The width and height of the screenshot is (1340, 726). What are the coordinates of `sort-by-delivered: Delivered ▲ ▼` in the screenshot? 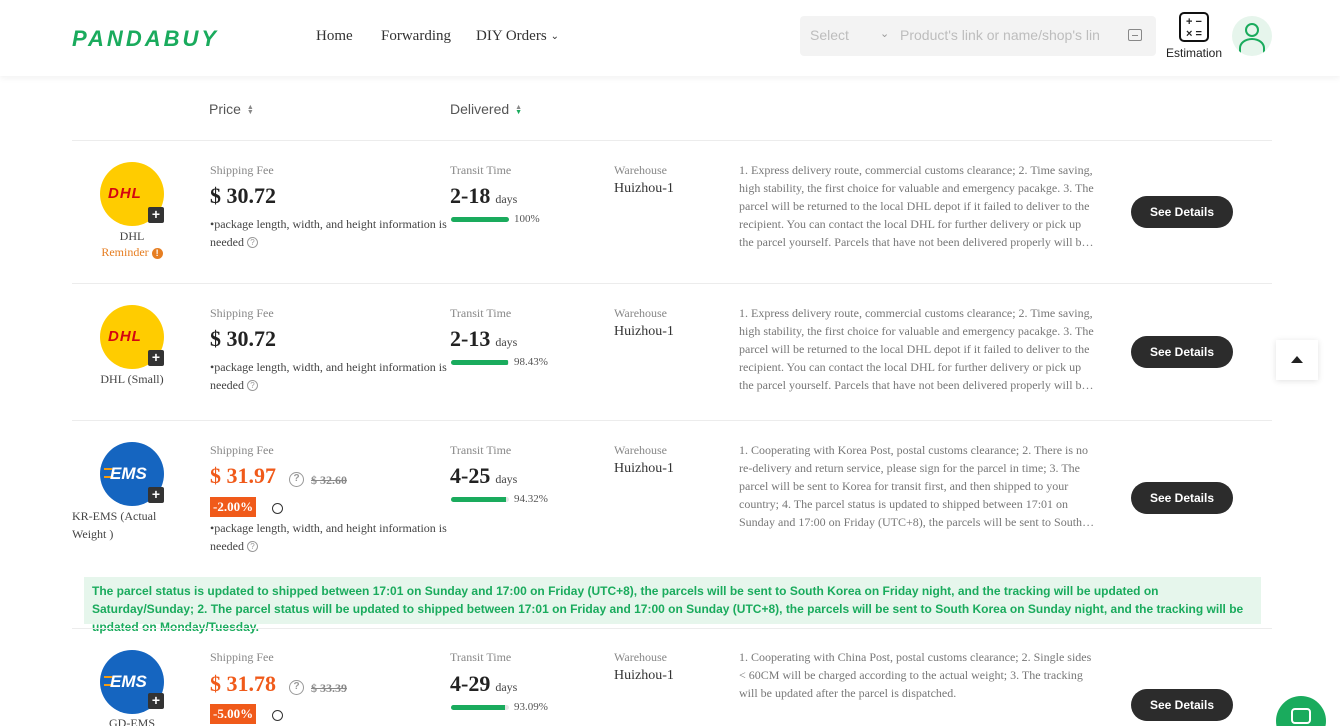 It's located at (486, 109).